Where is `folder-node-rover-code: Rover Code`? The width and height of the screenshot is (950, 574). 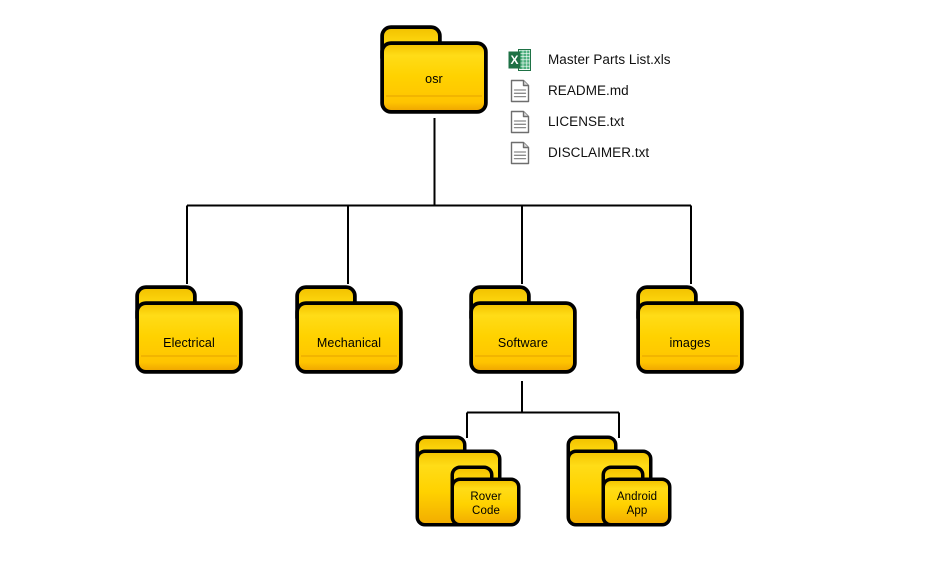
folder-node-rover-code: Rover Code is located at coordinates (468, 483).